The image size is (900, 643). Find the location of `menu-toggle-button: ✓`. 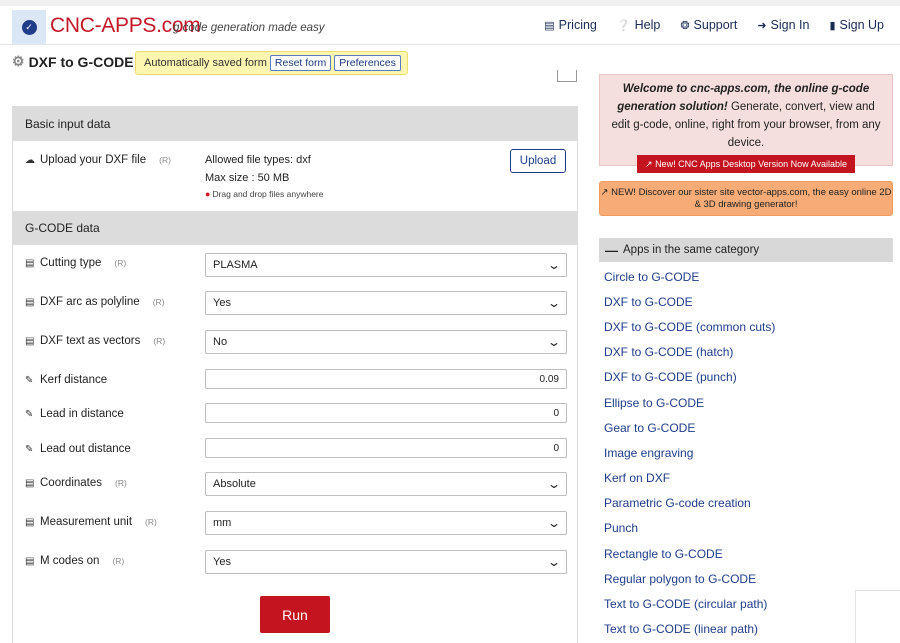

menu-toggle-button: ✓ is located at coordinates (29, 27).